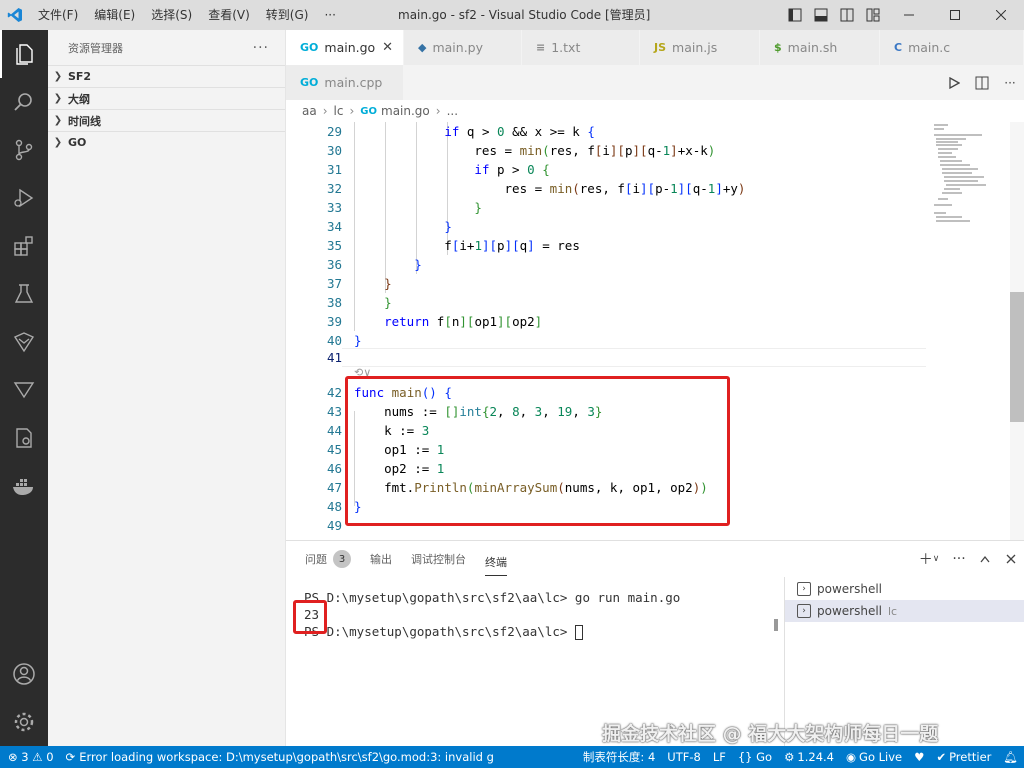 The height and width of the screenshot is (768, 1024). I want to click on explorer-more-button: ···, so click(261, 48).